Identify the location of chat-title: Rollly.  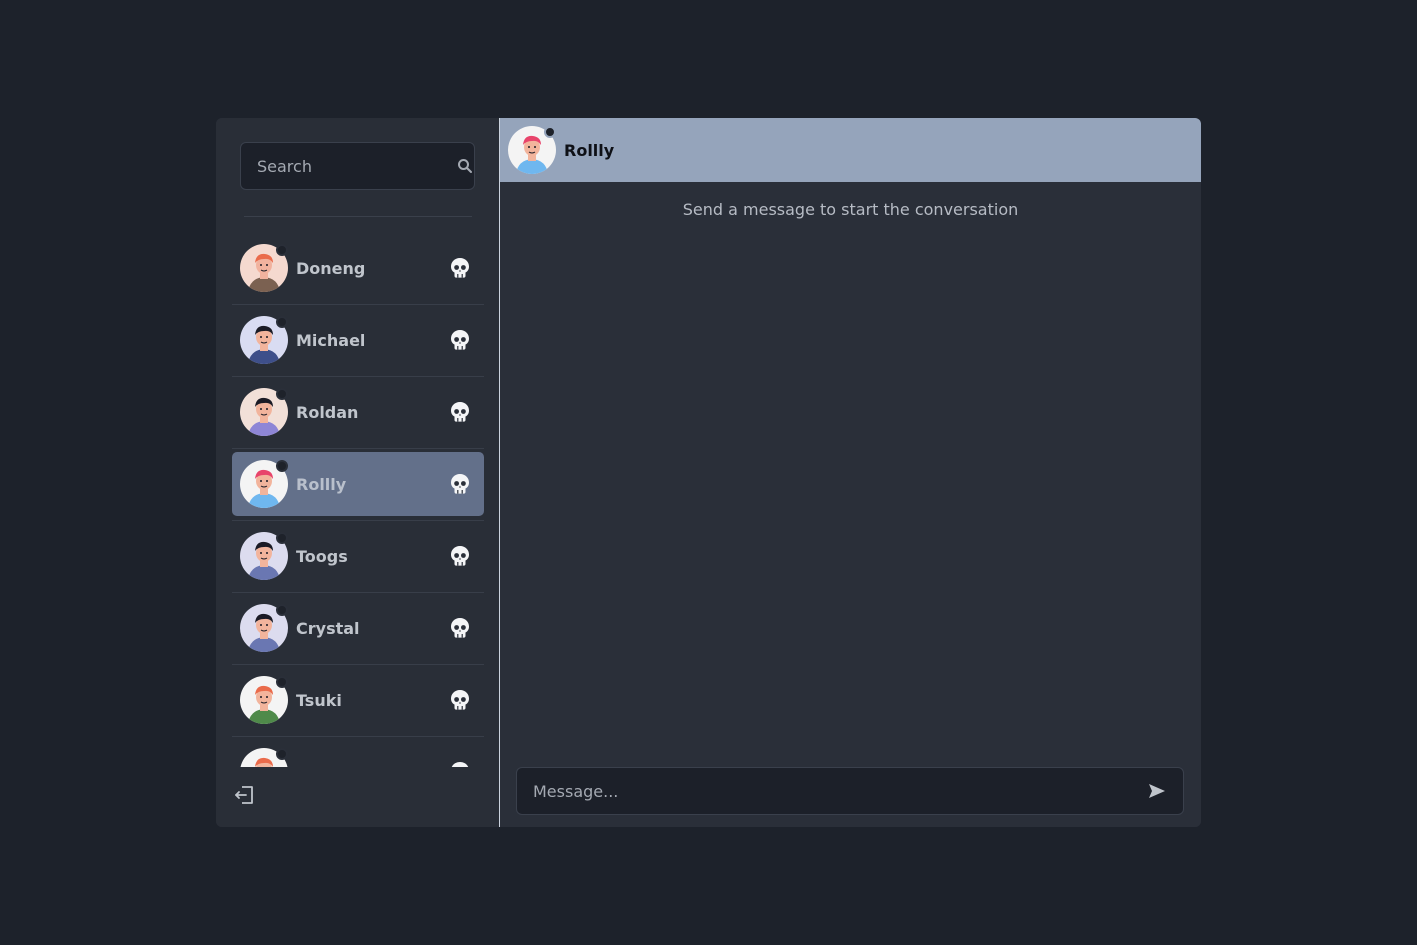
(589, 150).